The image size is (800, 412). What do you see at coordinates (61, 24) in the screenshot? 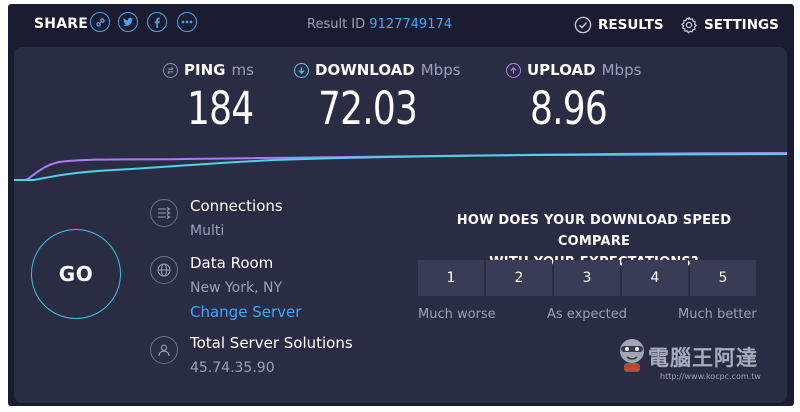
I see `share-label: SHARE` at bounding box center [61, 24].